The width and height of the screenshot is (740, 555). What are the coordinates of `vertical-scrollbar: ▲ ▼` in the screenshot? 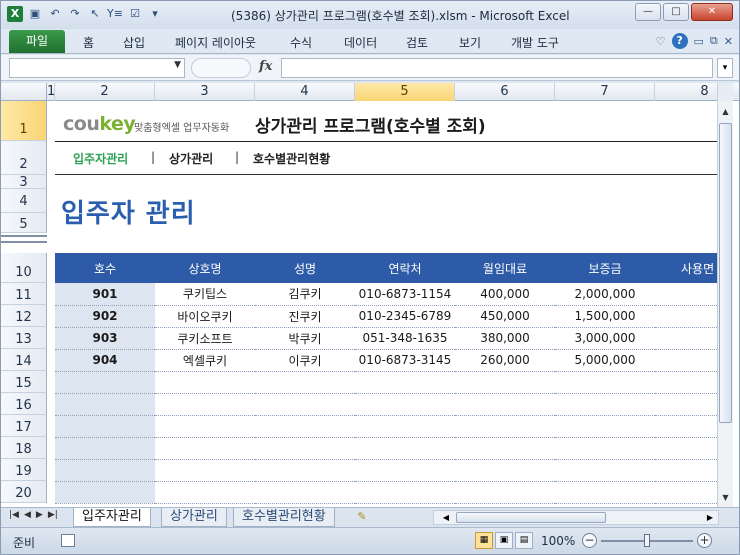 It's located at (725, 304).